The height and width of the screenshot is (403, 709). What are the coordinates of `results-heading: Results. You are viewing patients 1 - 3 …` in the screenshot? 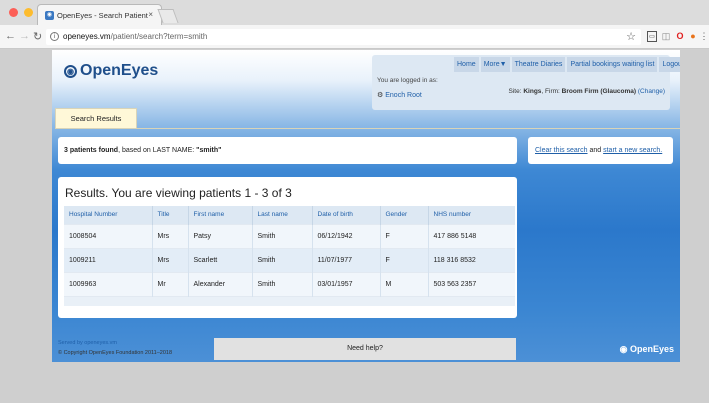 It's located at (178, 193).